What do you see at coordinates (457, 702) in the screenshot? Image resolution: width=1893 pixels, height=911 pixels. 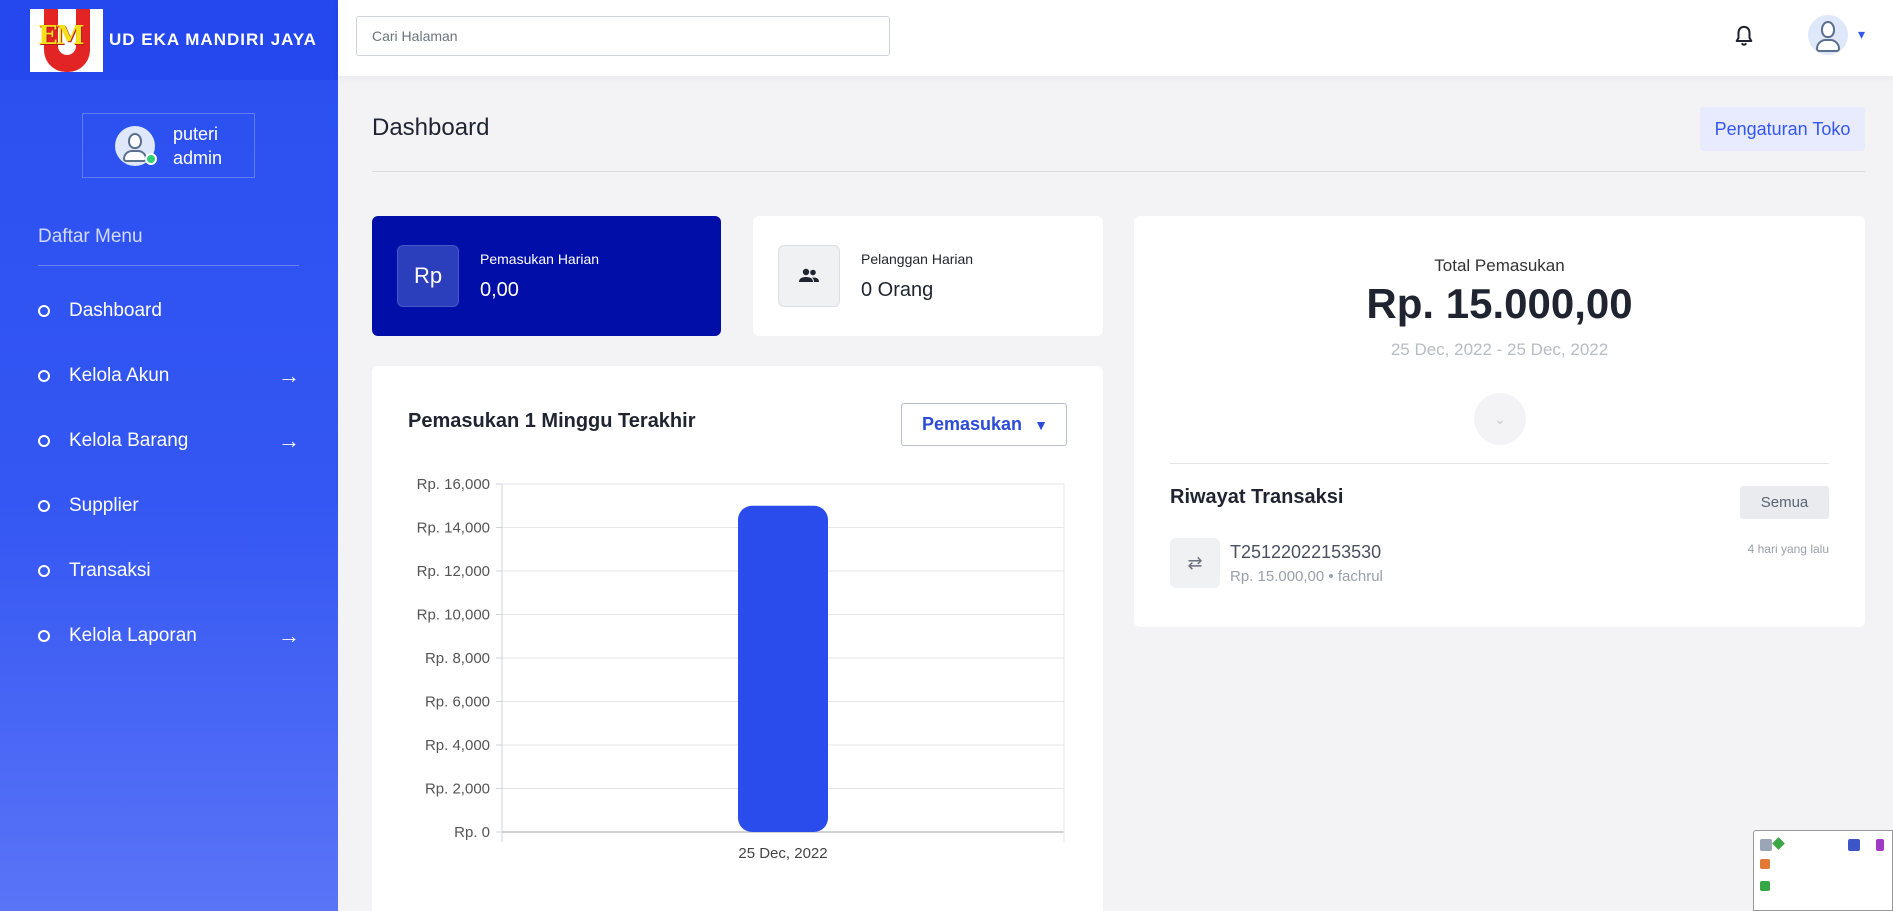 I see `chart-ytick-label: Rp. 6,000` at bounding box center [457, 702].